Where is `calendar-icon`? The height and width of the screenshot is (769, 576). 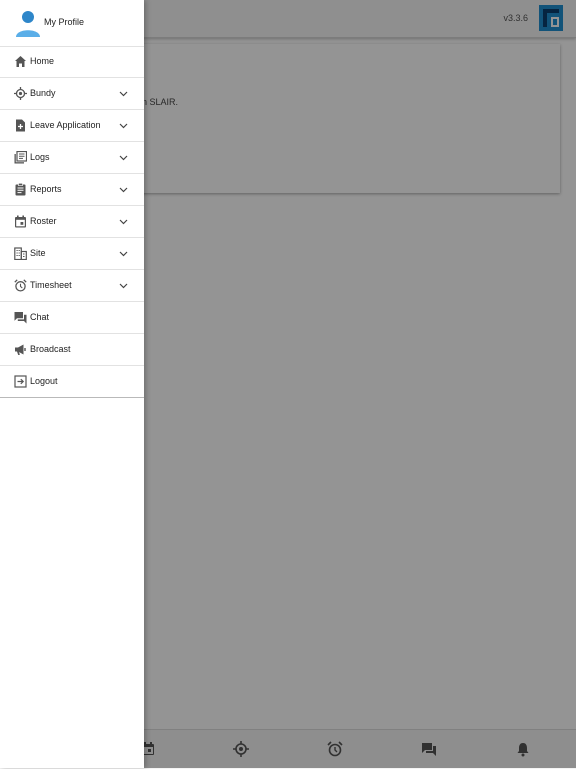 calendar-icon is located at coordinates (20, 221).